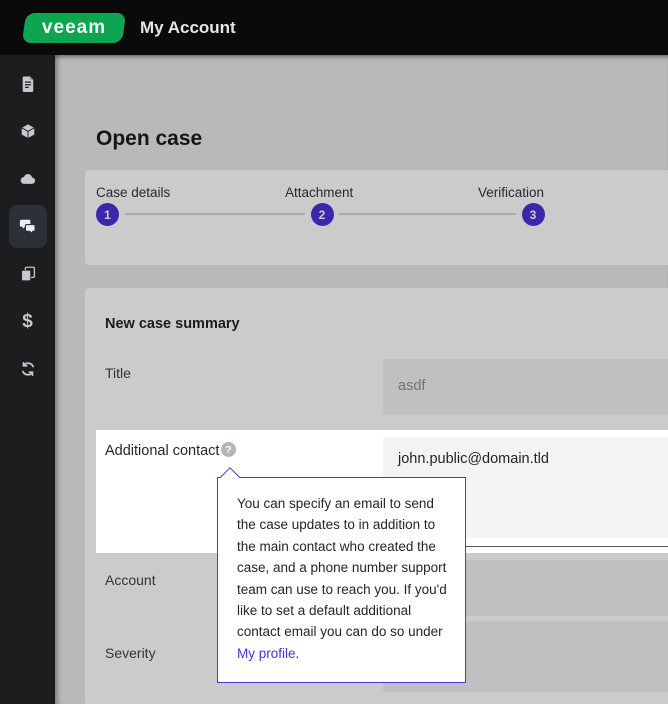  Describe the element at coordinates (188, 27) in the screenshot. I see `app-title: My Account` at that location.